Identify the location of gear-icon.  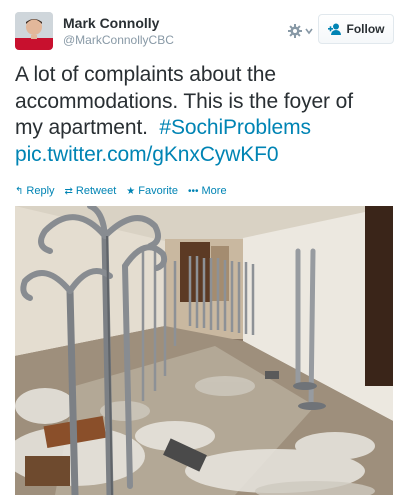
(300, 31).